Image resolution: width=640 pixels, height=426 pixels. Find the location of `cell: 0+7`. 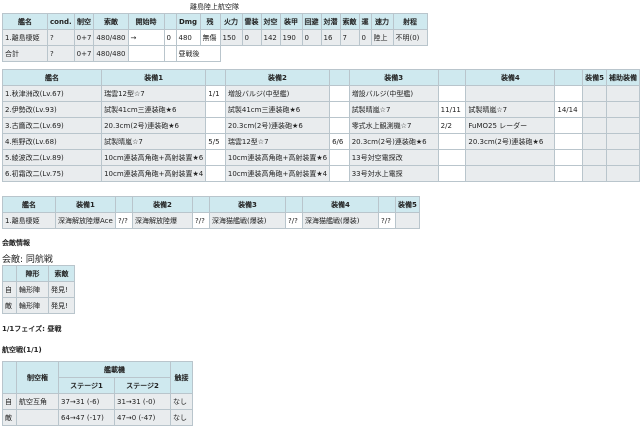

cell: 0+7 is located at coordinates (84, 53).